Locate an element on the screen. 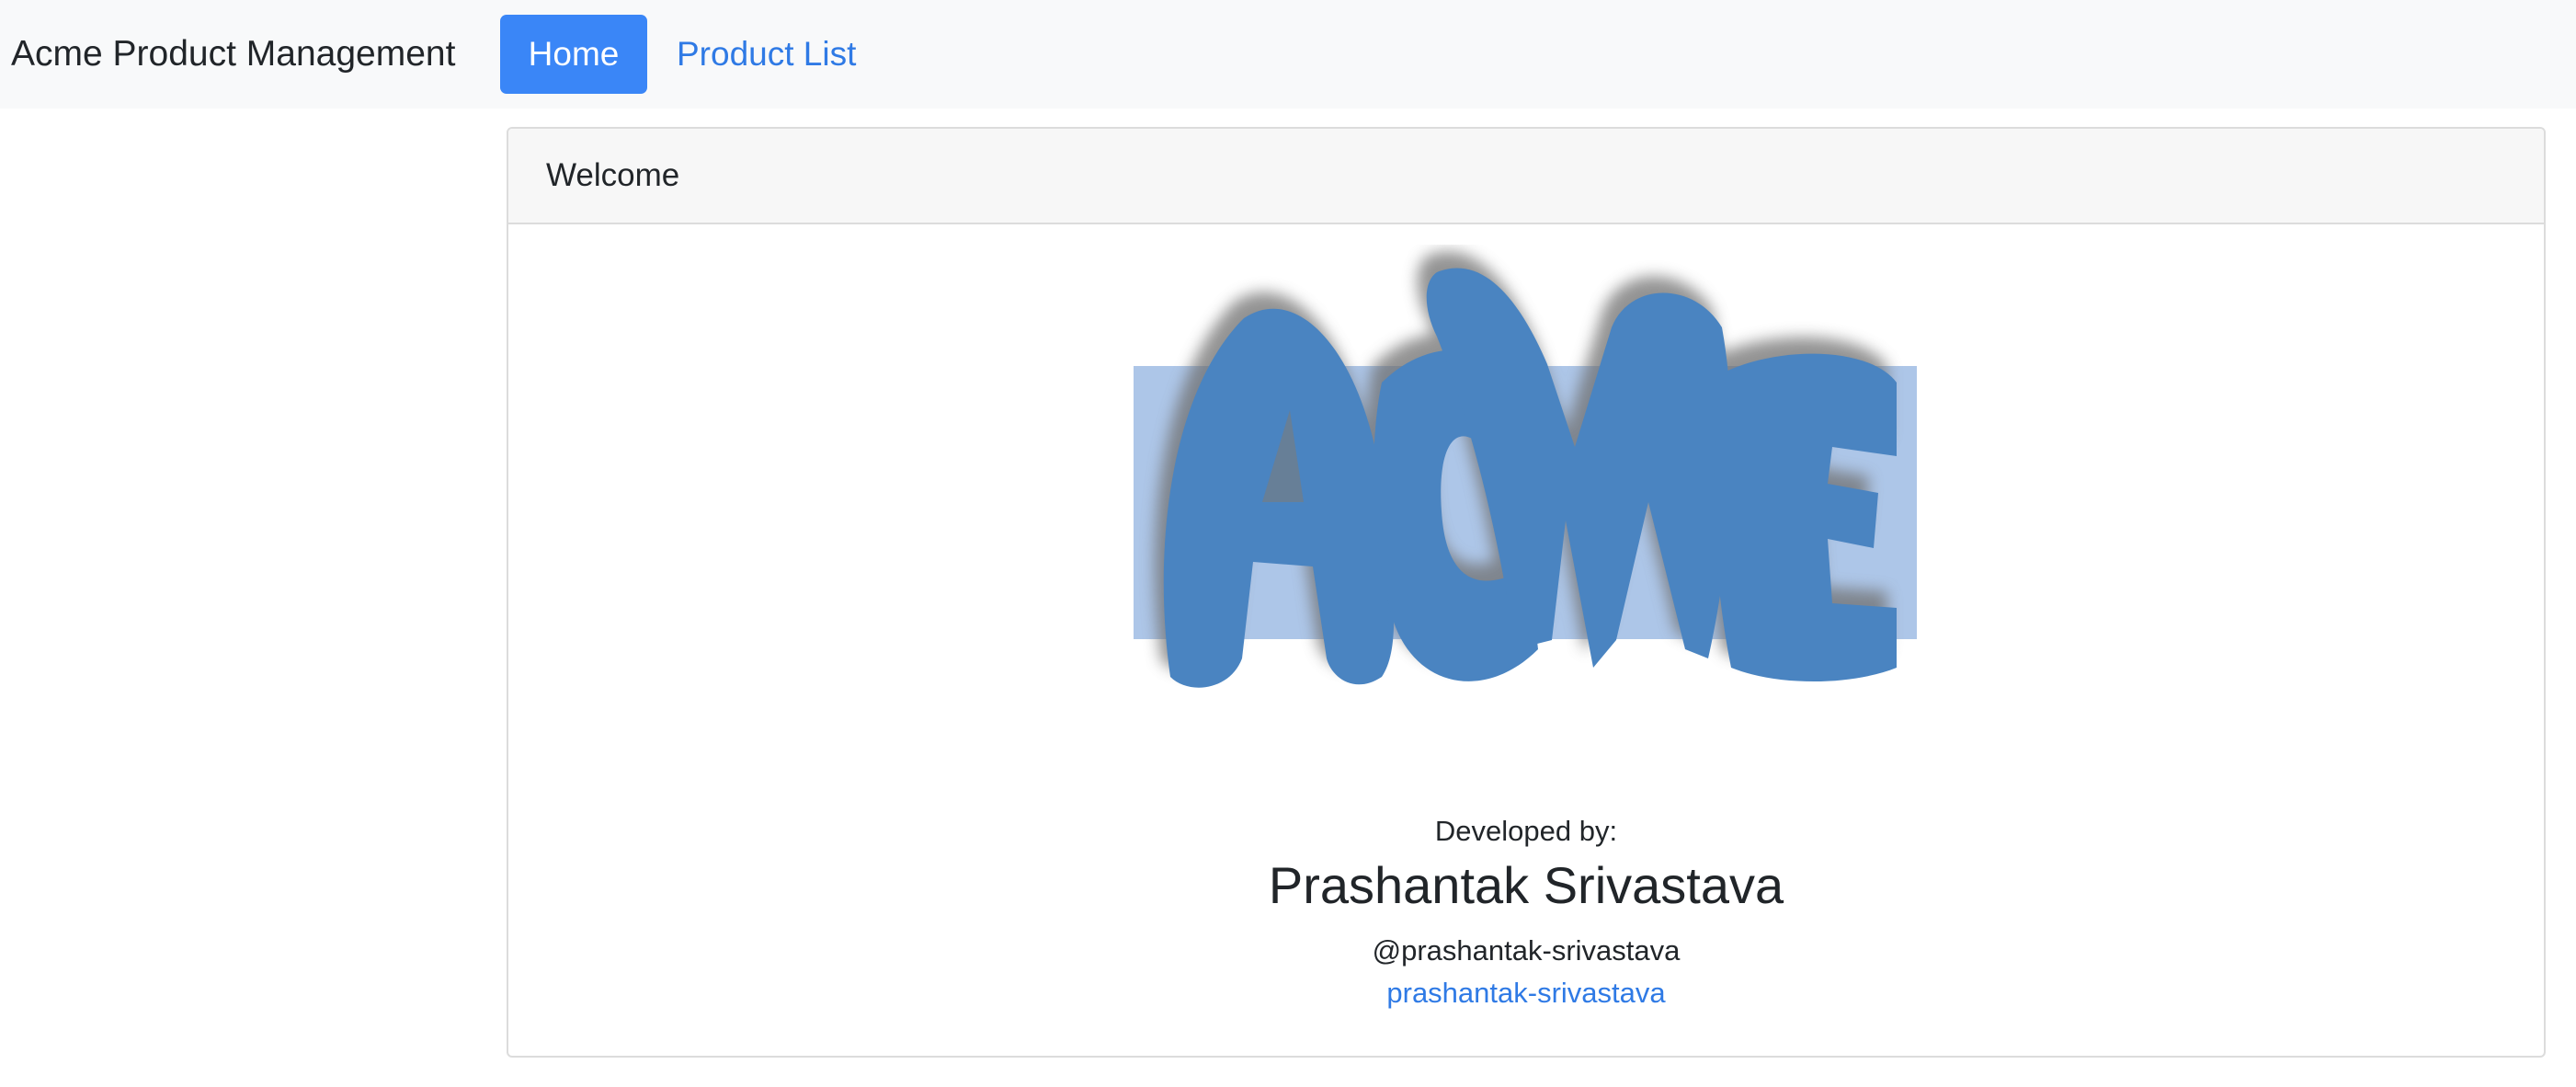  card-header: Welcome is located at coordinates (1526, 176).